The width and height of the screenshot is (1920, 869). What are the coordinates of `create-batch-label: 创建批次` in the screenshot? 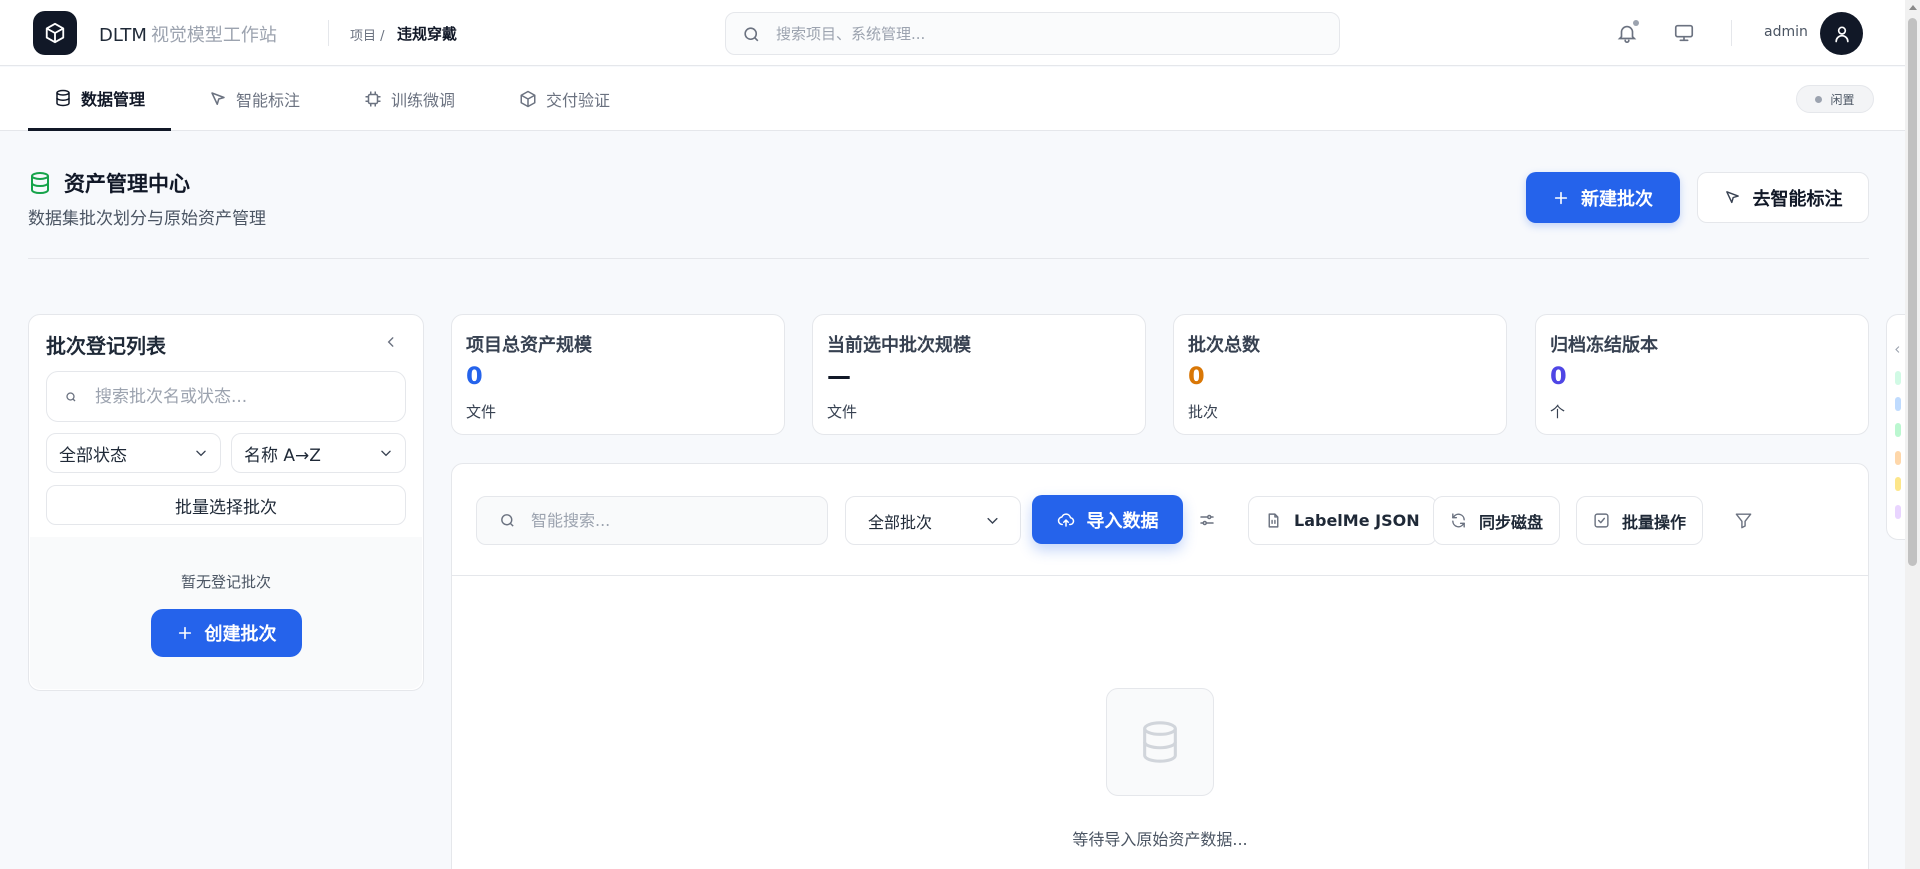 It's located at (240, 634).